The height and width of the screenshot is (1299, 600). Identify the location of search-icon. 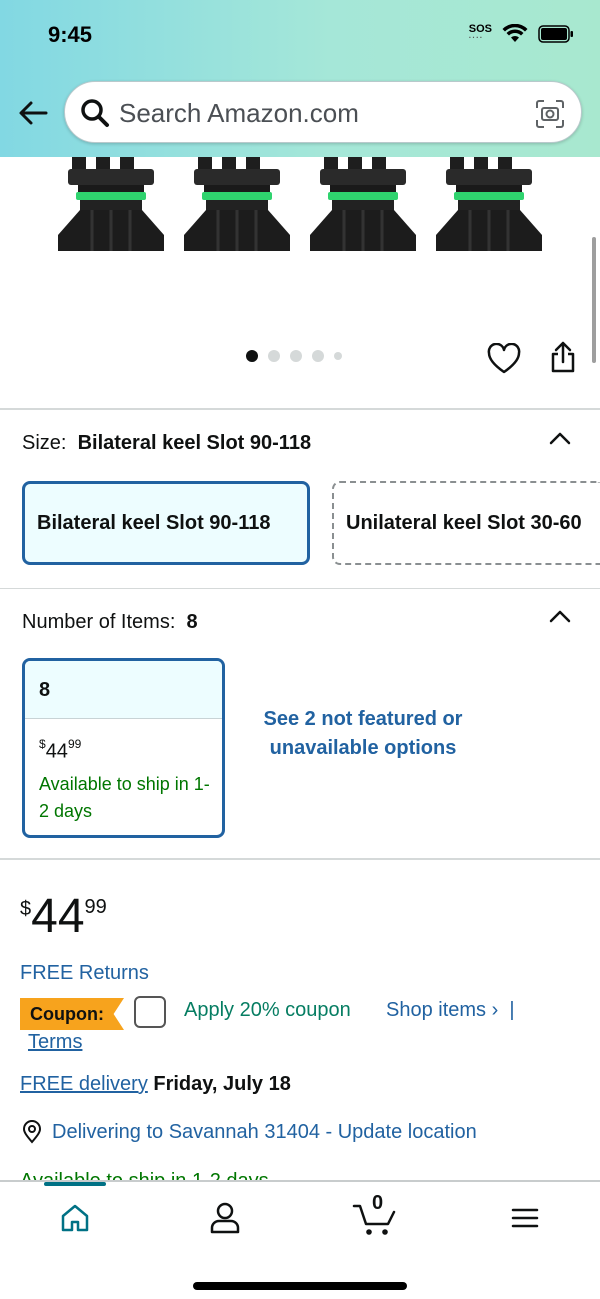
(95, 113).